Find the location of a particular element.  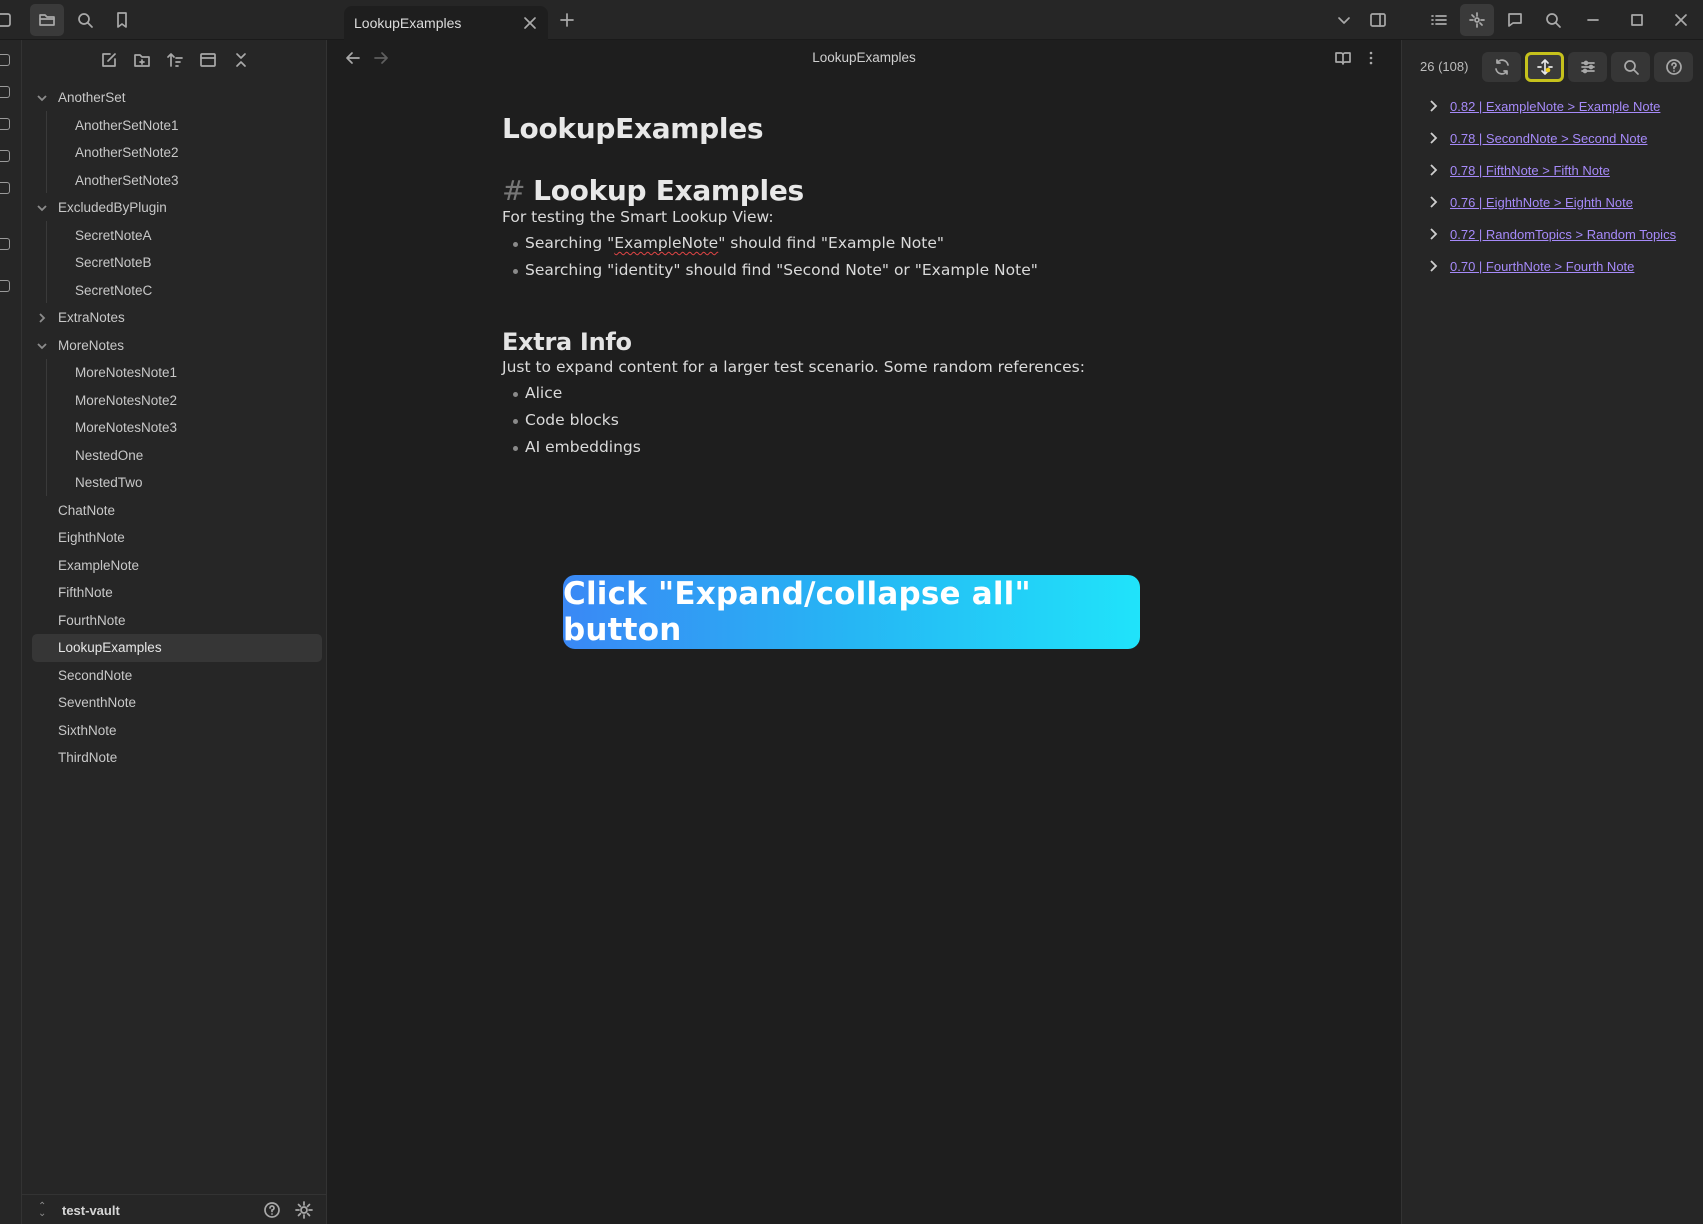

help-button is located at coordinates (1673, 67).